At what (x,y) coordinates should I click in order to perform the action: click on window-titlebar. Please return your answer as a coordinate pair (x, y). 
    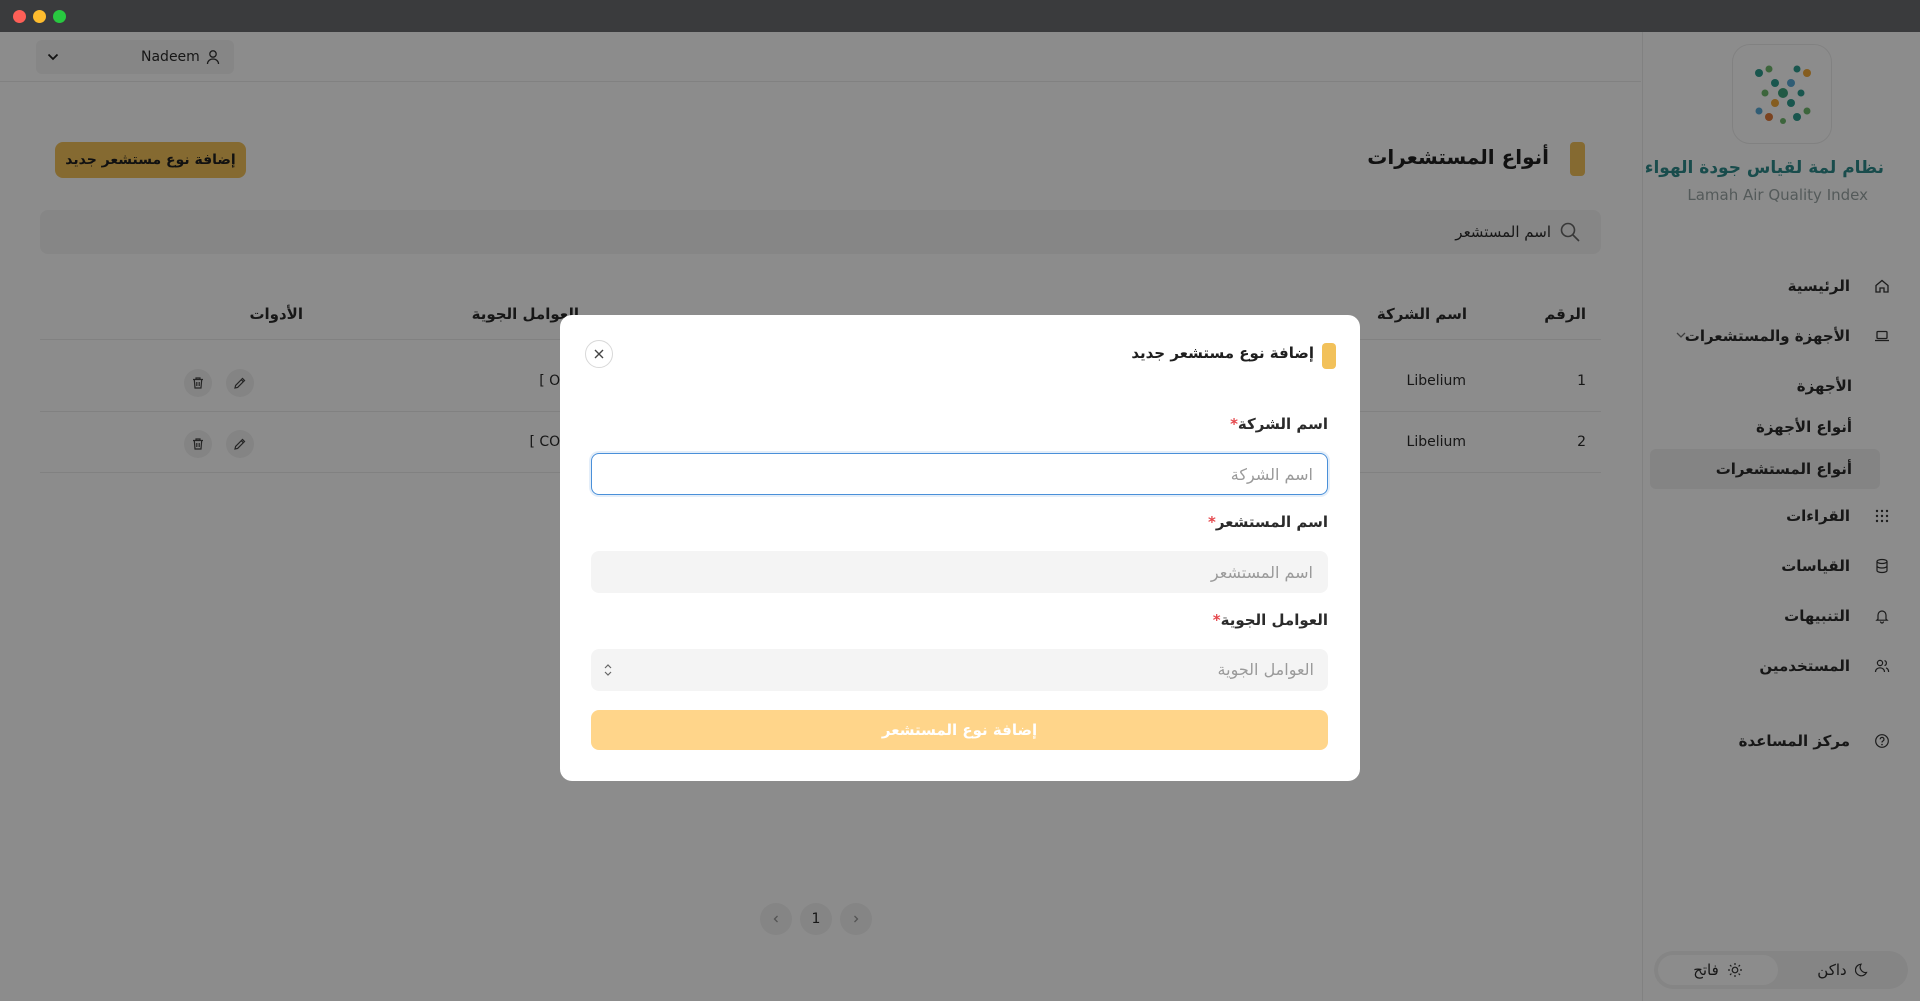
    Looking at the image, I should click on (960, 16).